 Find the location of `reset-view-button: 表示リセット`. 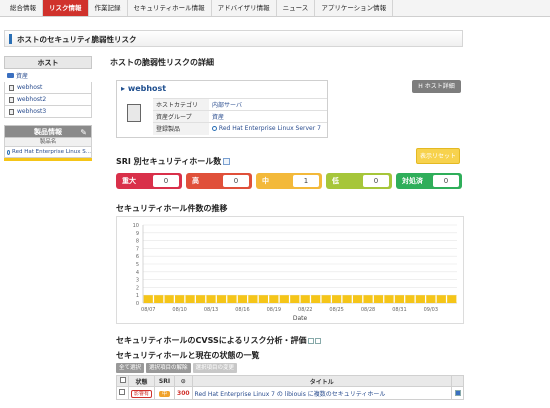

reset-view-button: 表示リセット is located at coordinates (438, 156).